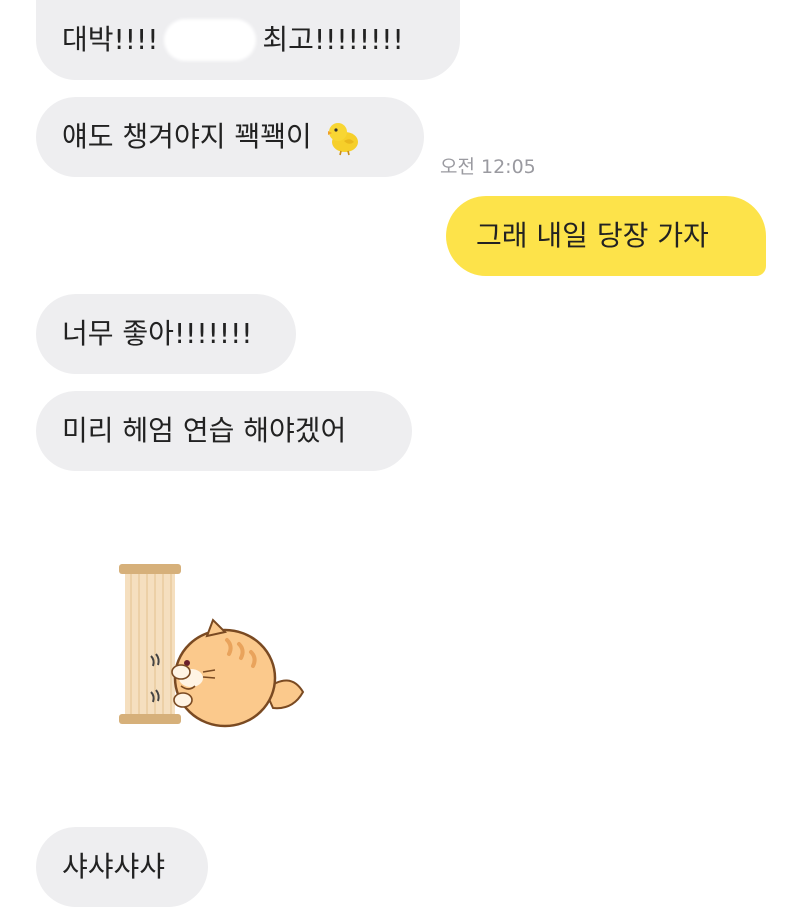  What do you see at coordinates (342, 139) in the screenshot?
I see `chick-icon` at bounding box center [342, 139].